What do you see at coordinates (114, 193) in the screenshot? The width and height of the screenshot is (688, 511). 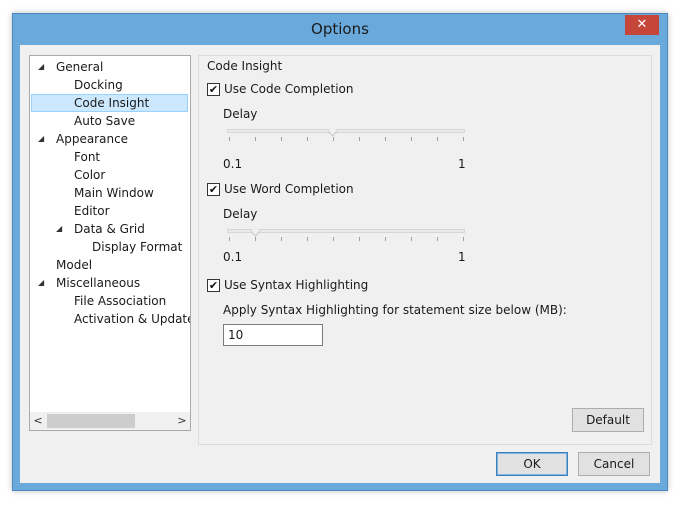 I see `tree-item-label: Main Window` at bounding box center [114, 193].